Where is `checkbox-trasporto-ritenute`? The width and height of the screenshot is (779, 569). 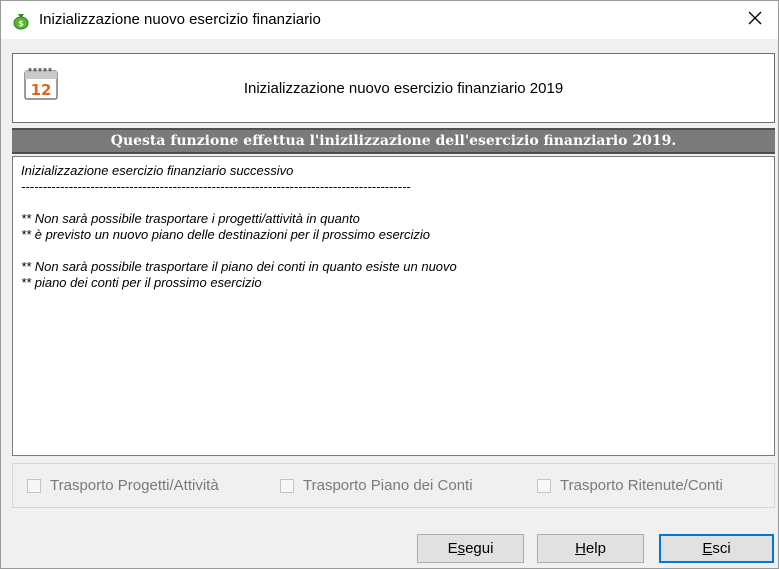
checkbox-trasporto-ritenute is located at coordinates (544, 485).